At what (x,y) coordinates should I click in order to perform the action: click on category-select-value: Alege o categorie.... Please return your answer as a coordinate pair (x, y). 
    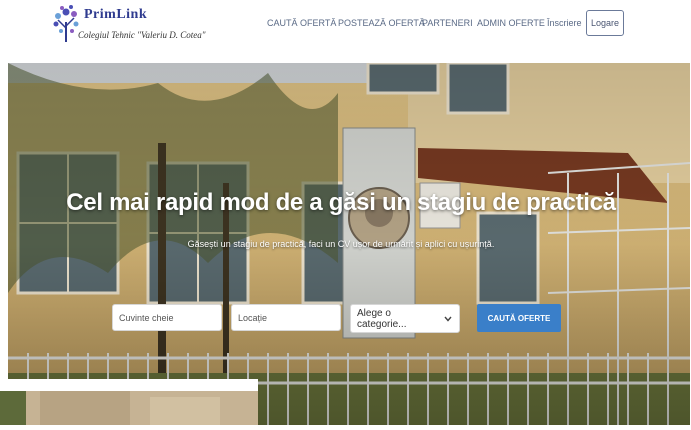
    Looking at the image, I should click on (382, 318).